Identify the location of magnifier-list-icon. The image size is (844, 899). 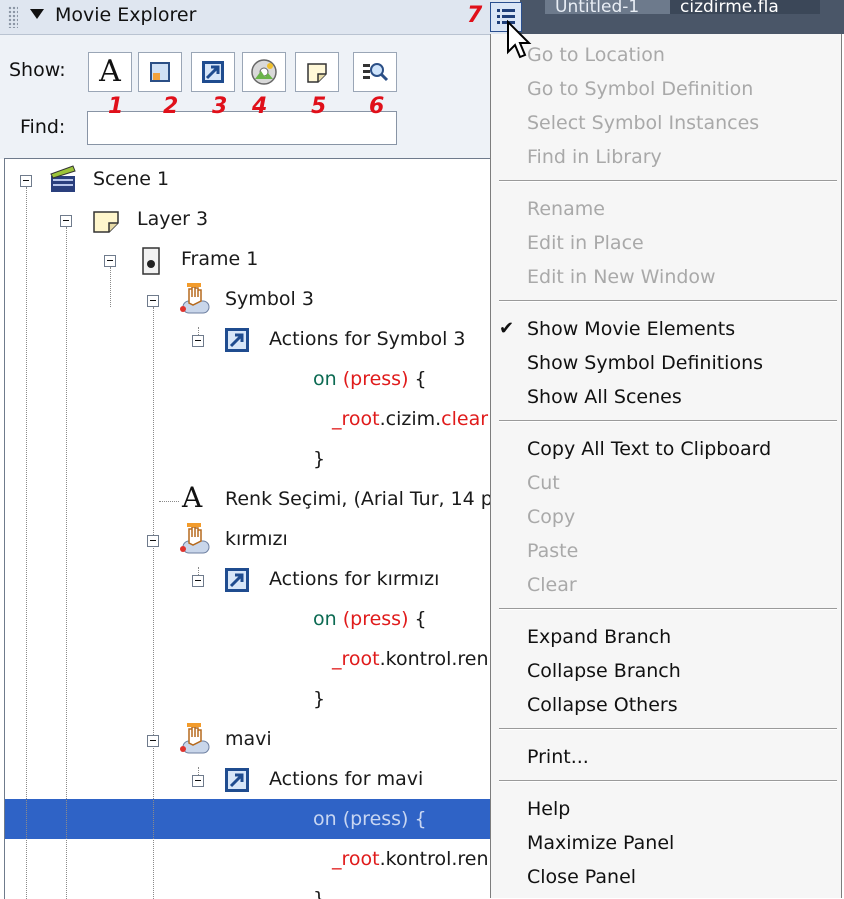
(376, 72).